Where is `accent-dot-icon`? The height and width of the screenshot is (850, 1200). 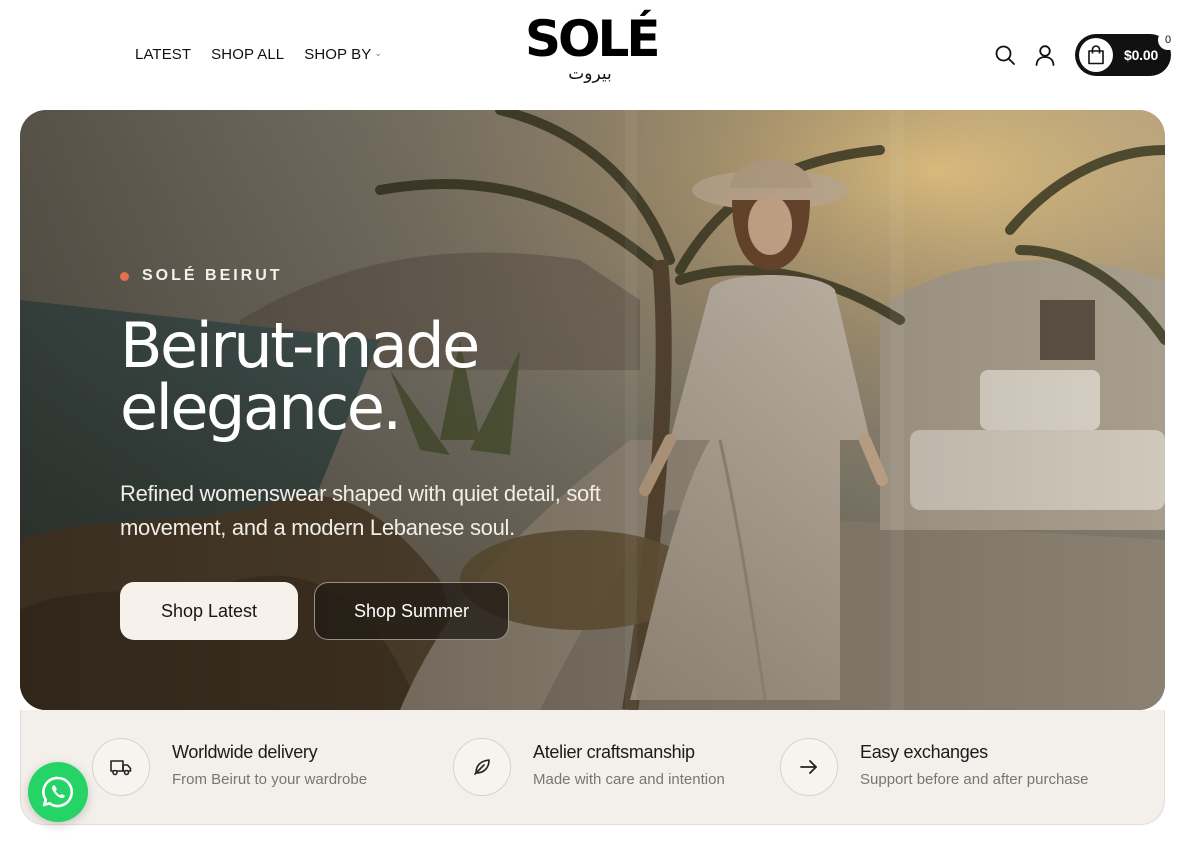
accent-dot-icon is located at coordinates (124, 276).